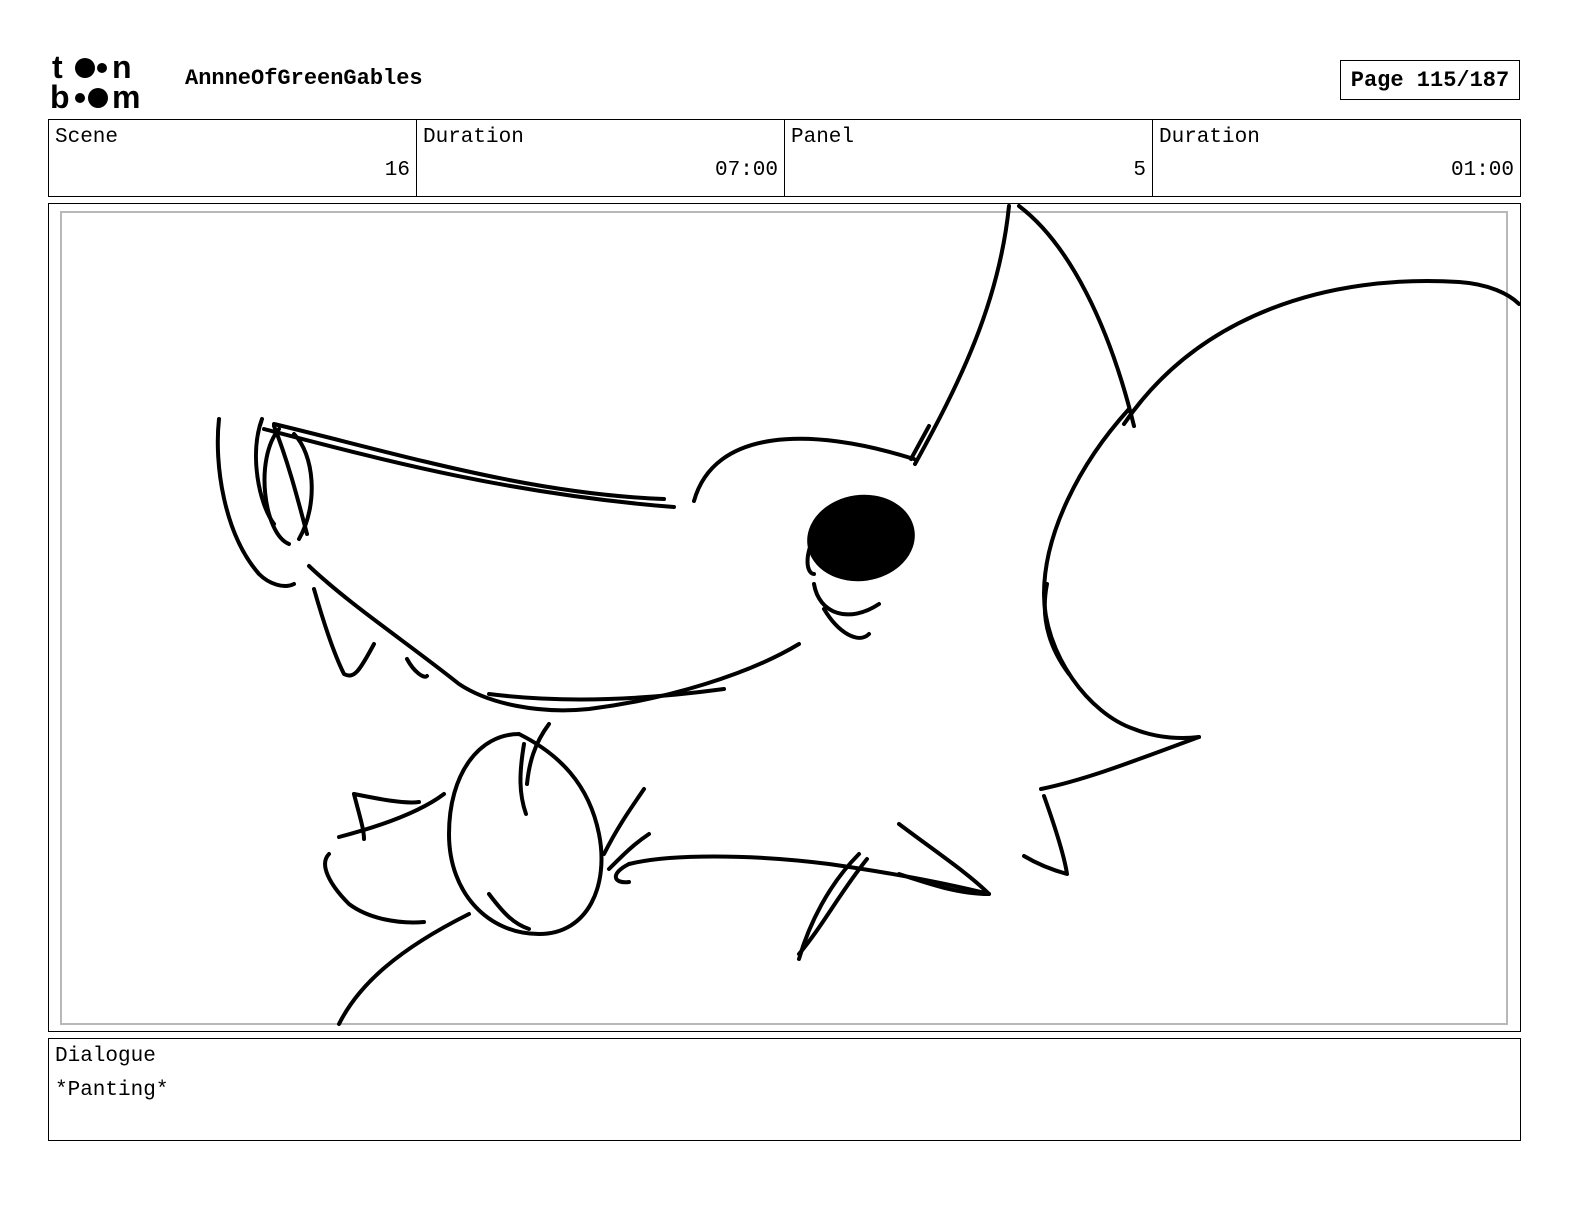  I want to click on page-indicator: Page 115/187, so click(1430, 80).